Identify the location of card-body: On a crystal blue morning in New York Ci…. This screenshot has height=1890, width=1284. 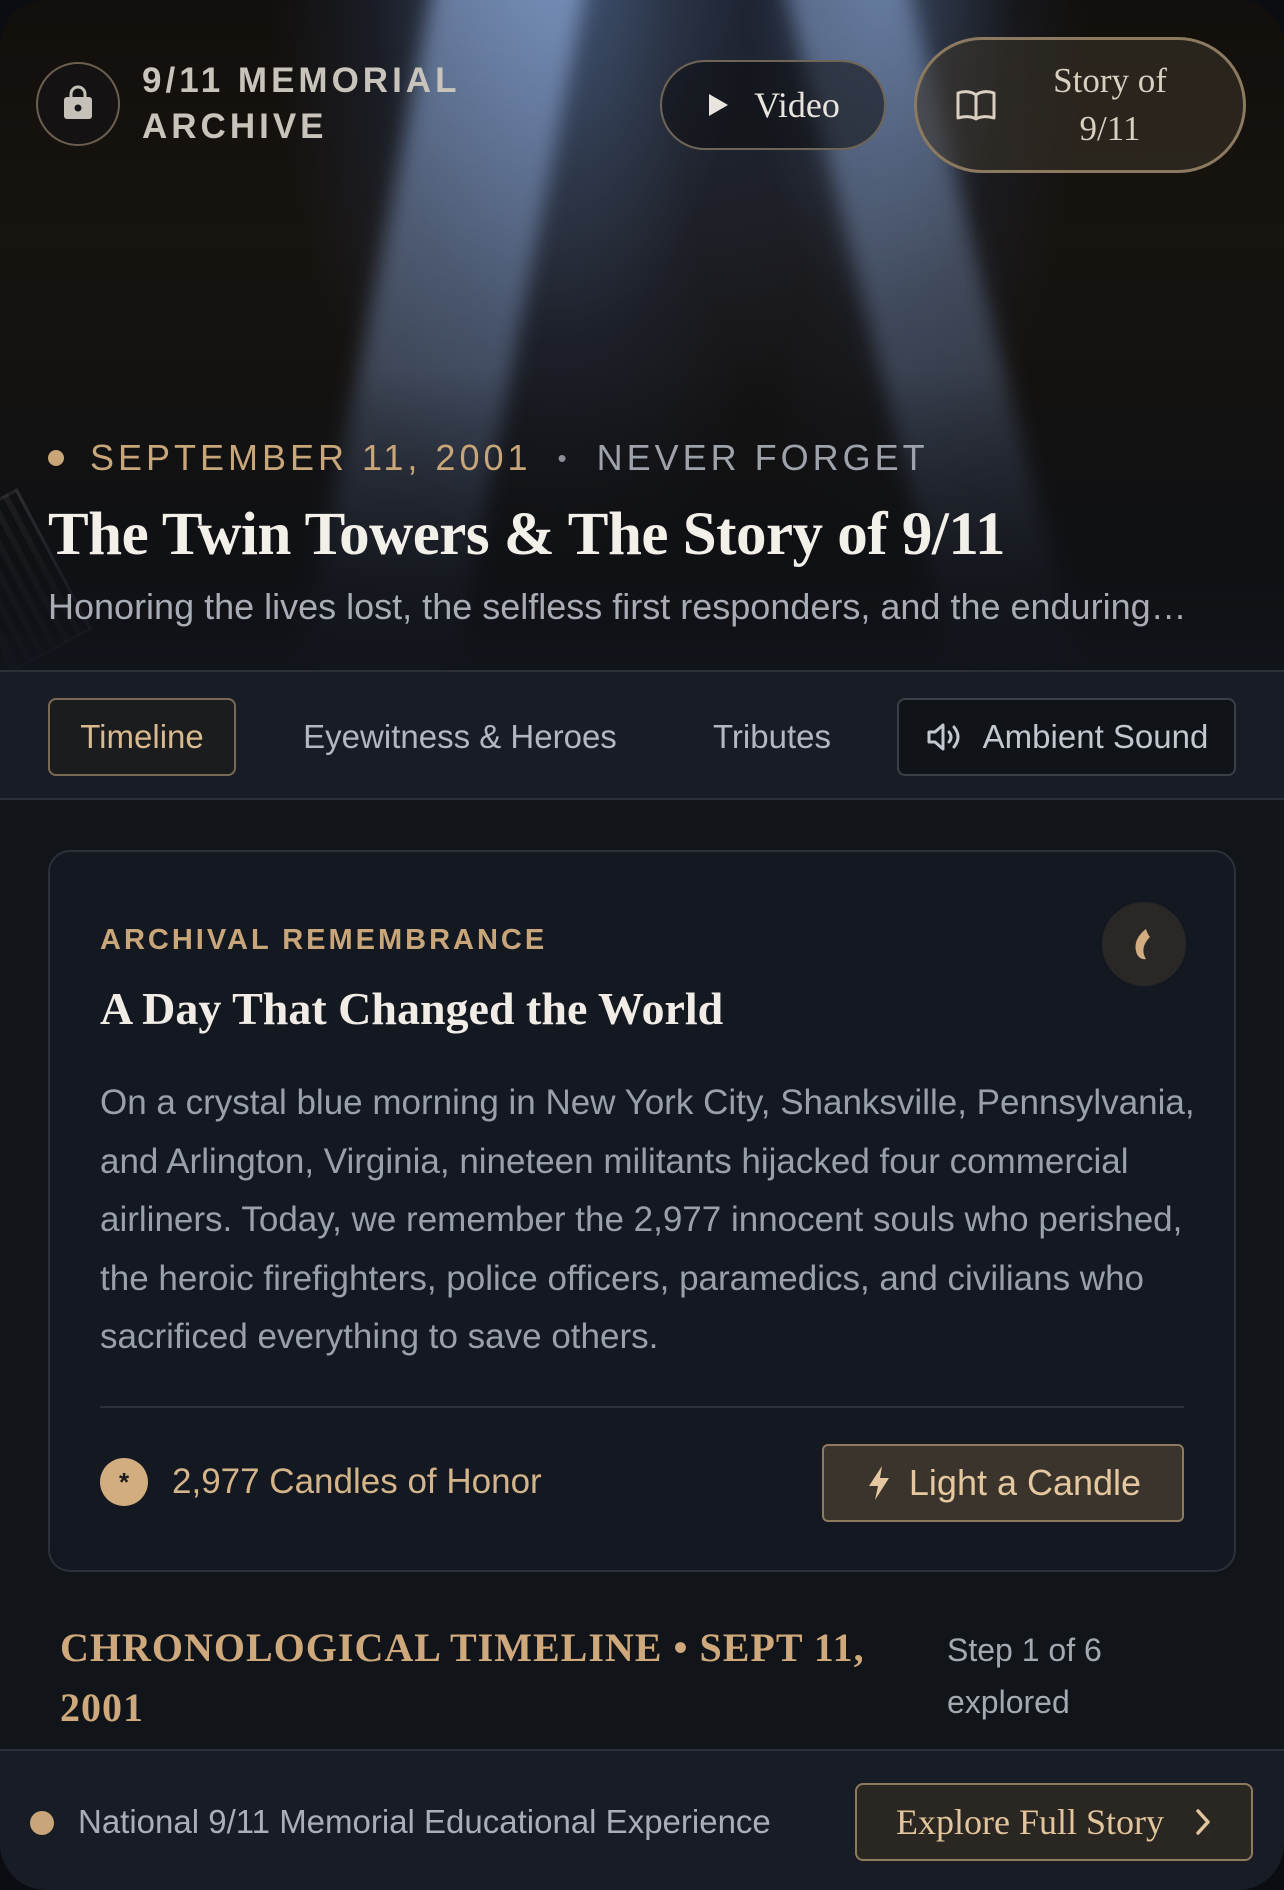
(647, 1219).